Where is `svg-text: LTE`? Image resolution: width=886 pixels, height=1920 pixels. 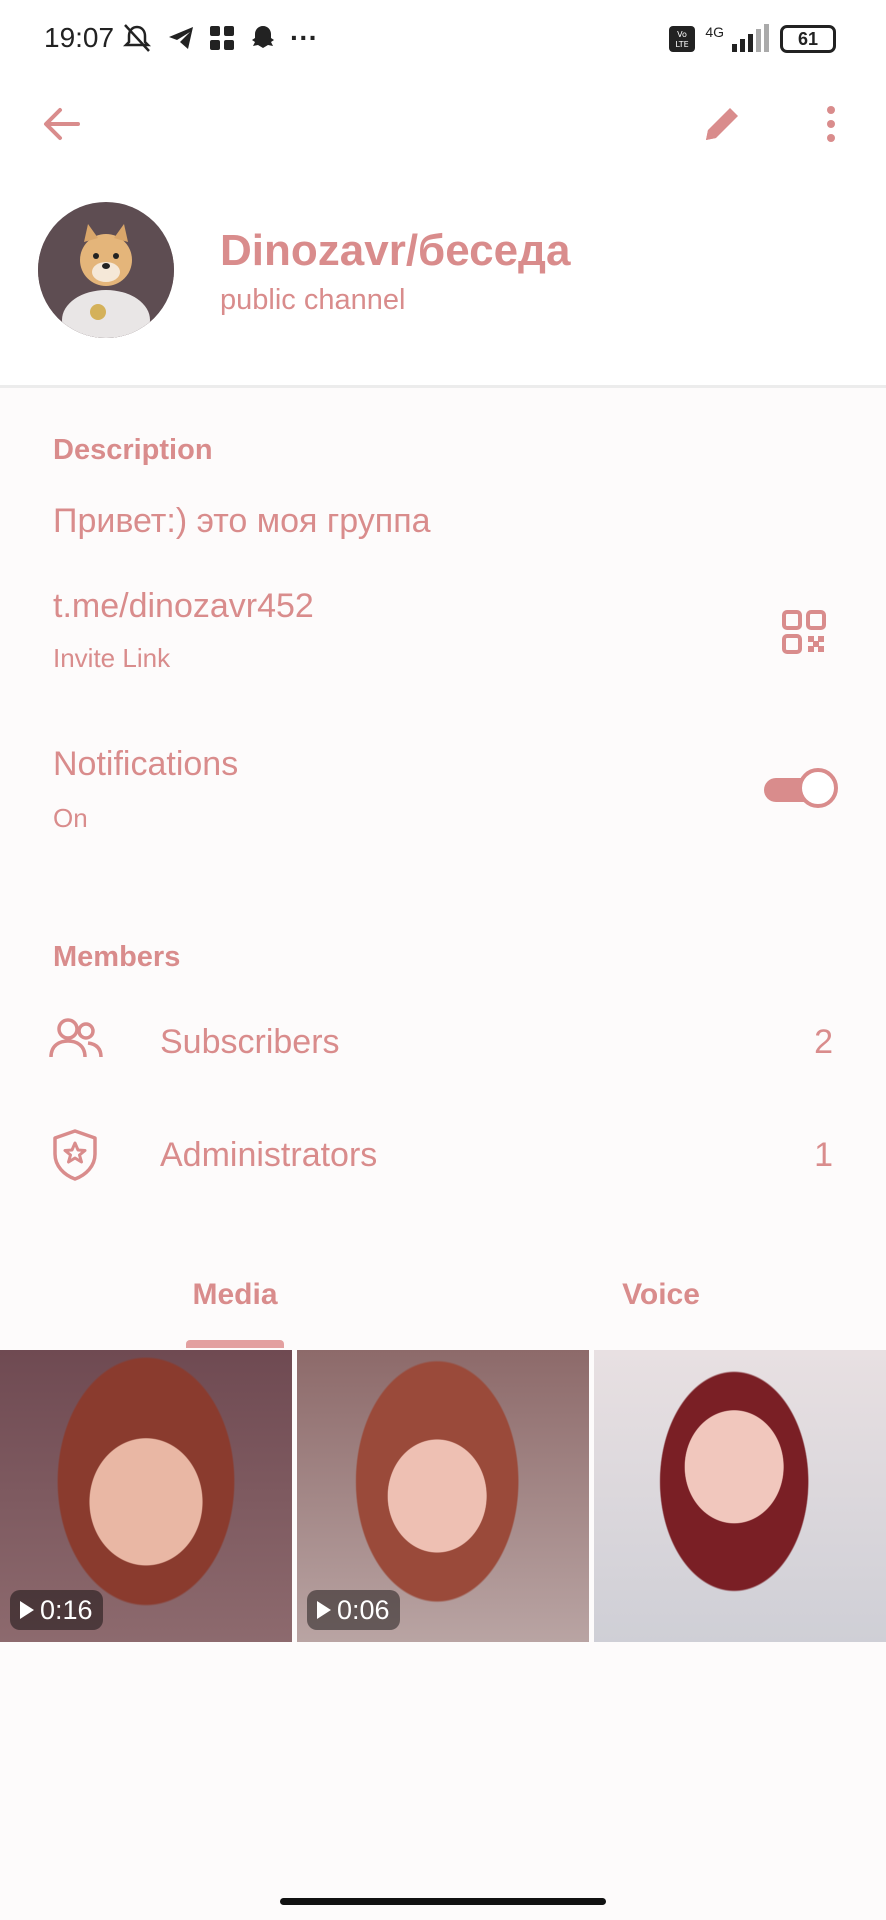
svg-text: LTE is located at coordinates (682, 44).